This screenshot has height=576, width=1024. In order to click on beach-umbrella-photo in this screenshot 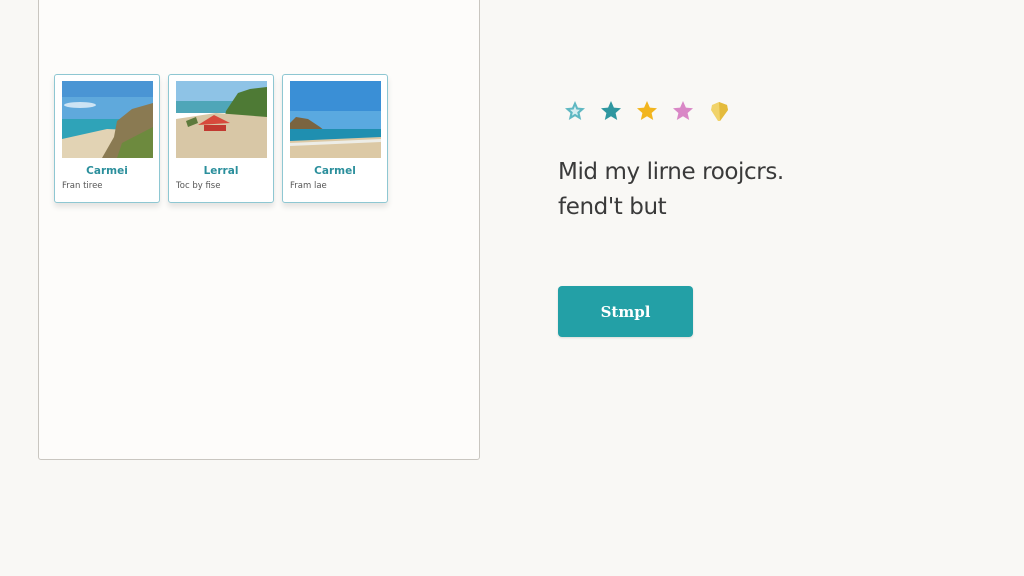, I will do `click(221, 119)`.